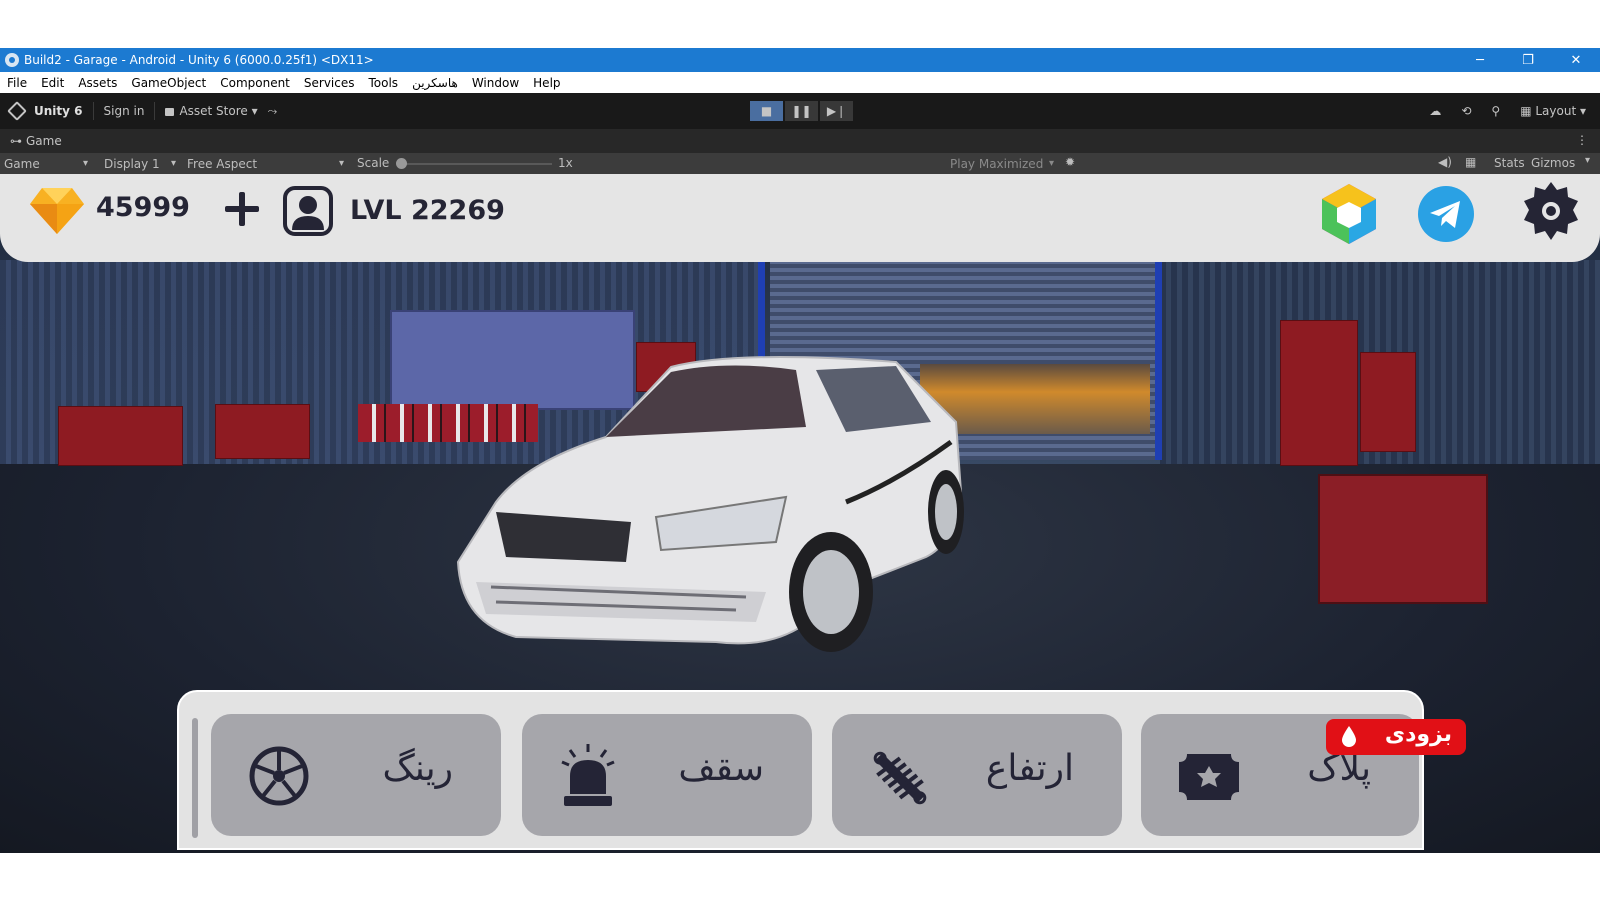  Describe the element at coordinates (1480, 60) in the screenshot. I see `minimize-button: ─` at that location.